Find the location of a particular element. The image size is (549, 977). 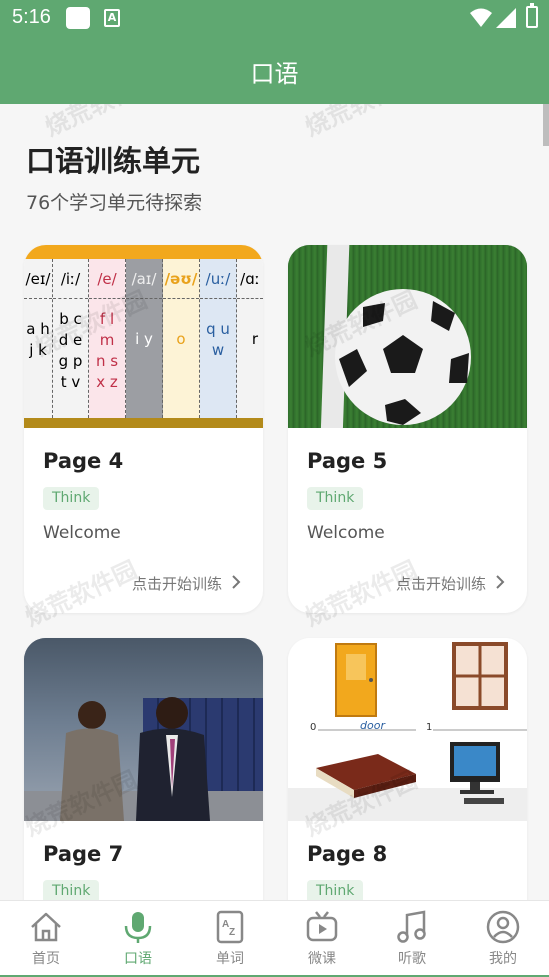

phonics-letters: m is located at coordinates (107, 340).